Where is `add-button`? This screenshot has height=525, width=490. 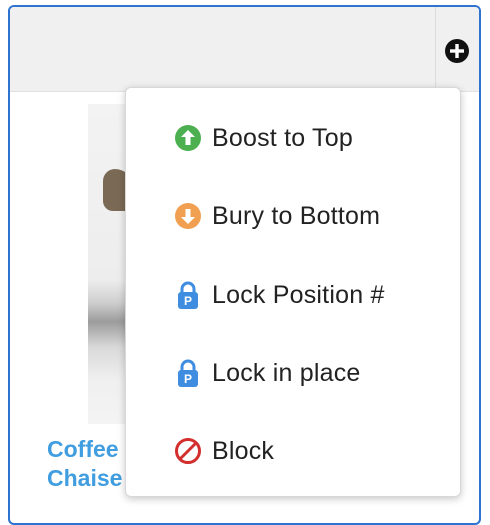
add-button is located at coordinates (457, 51).